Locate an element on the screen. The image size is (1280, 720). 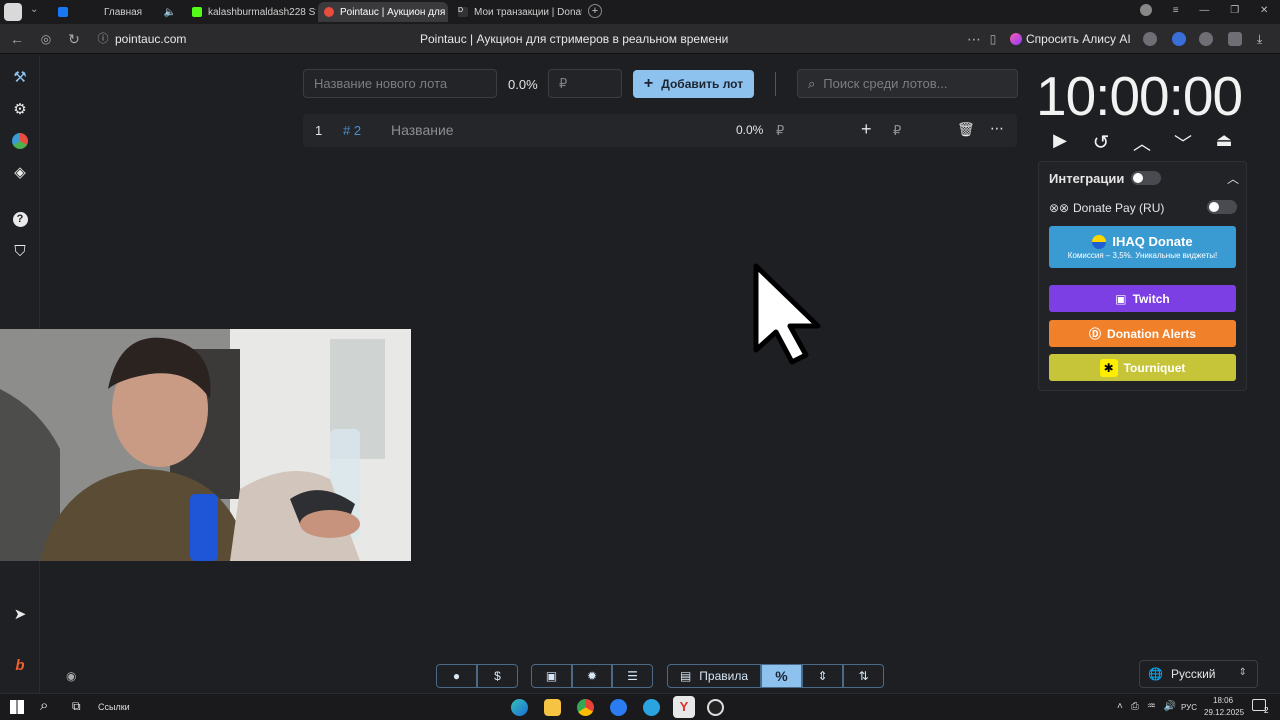
lot-name-input: Название нового лота is located at coordinates (400, 83).